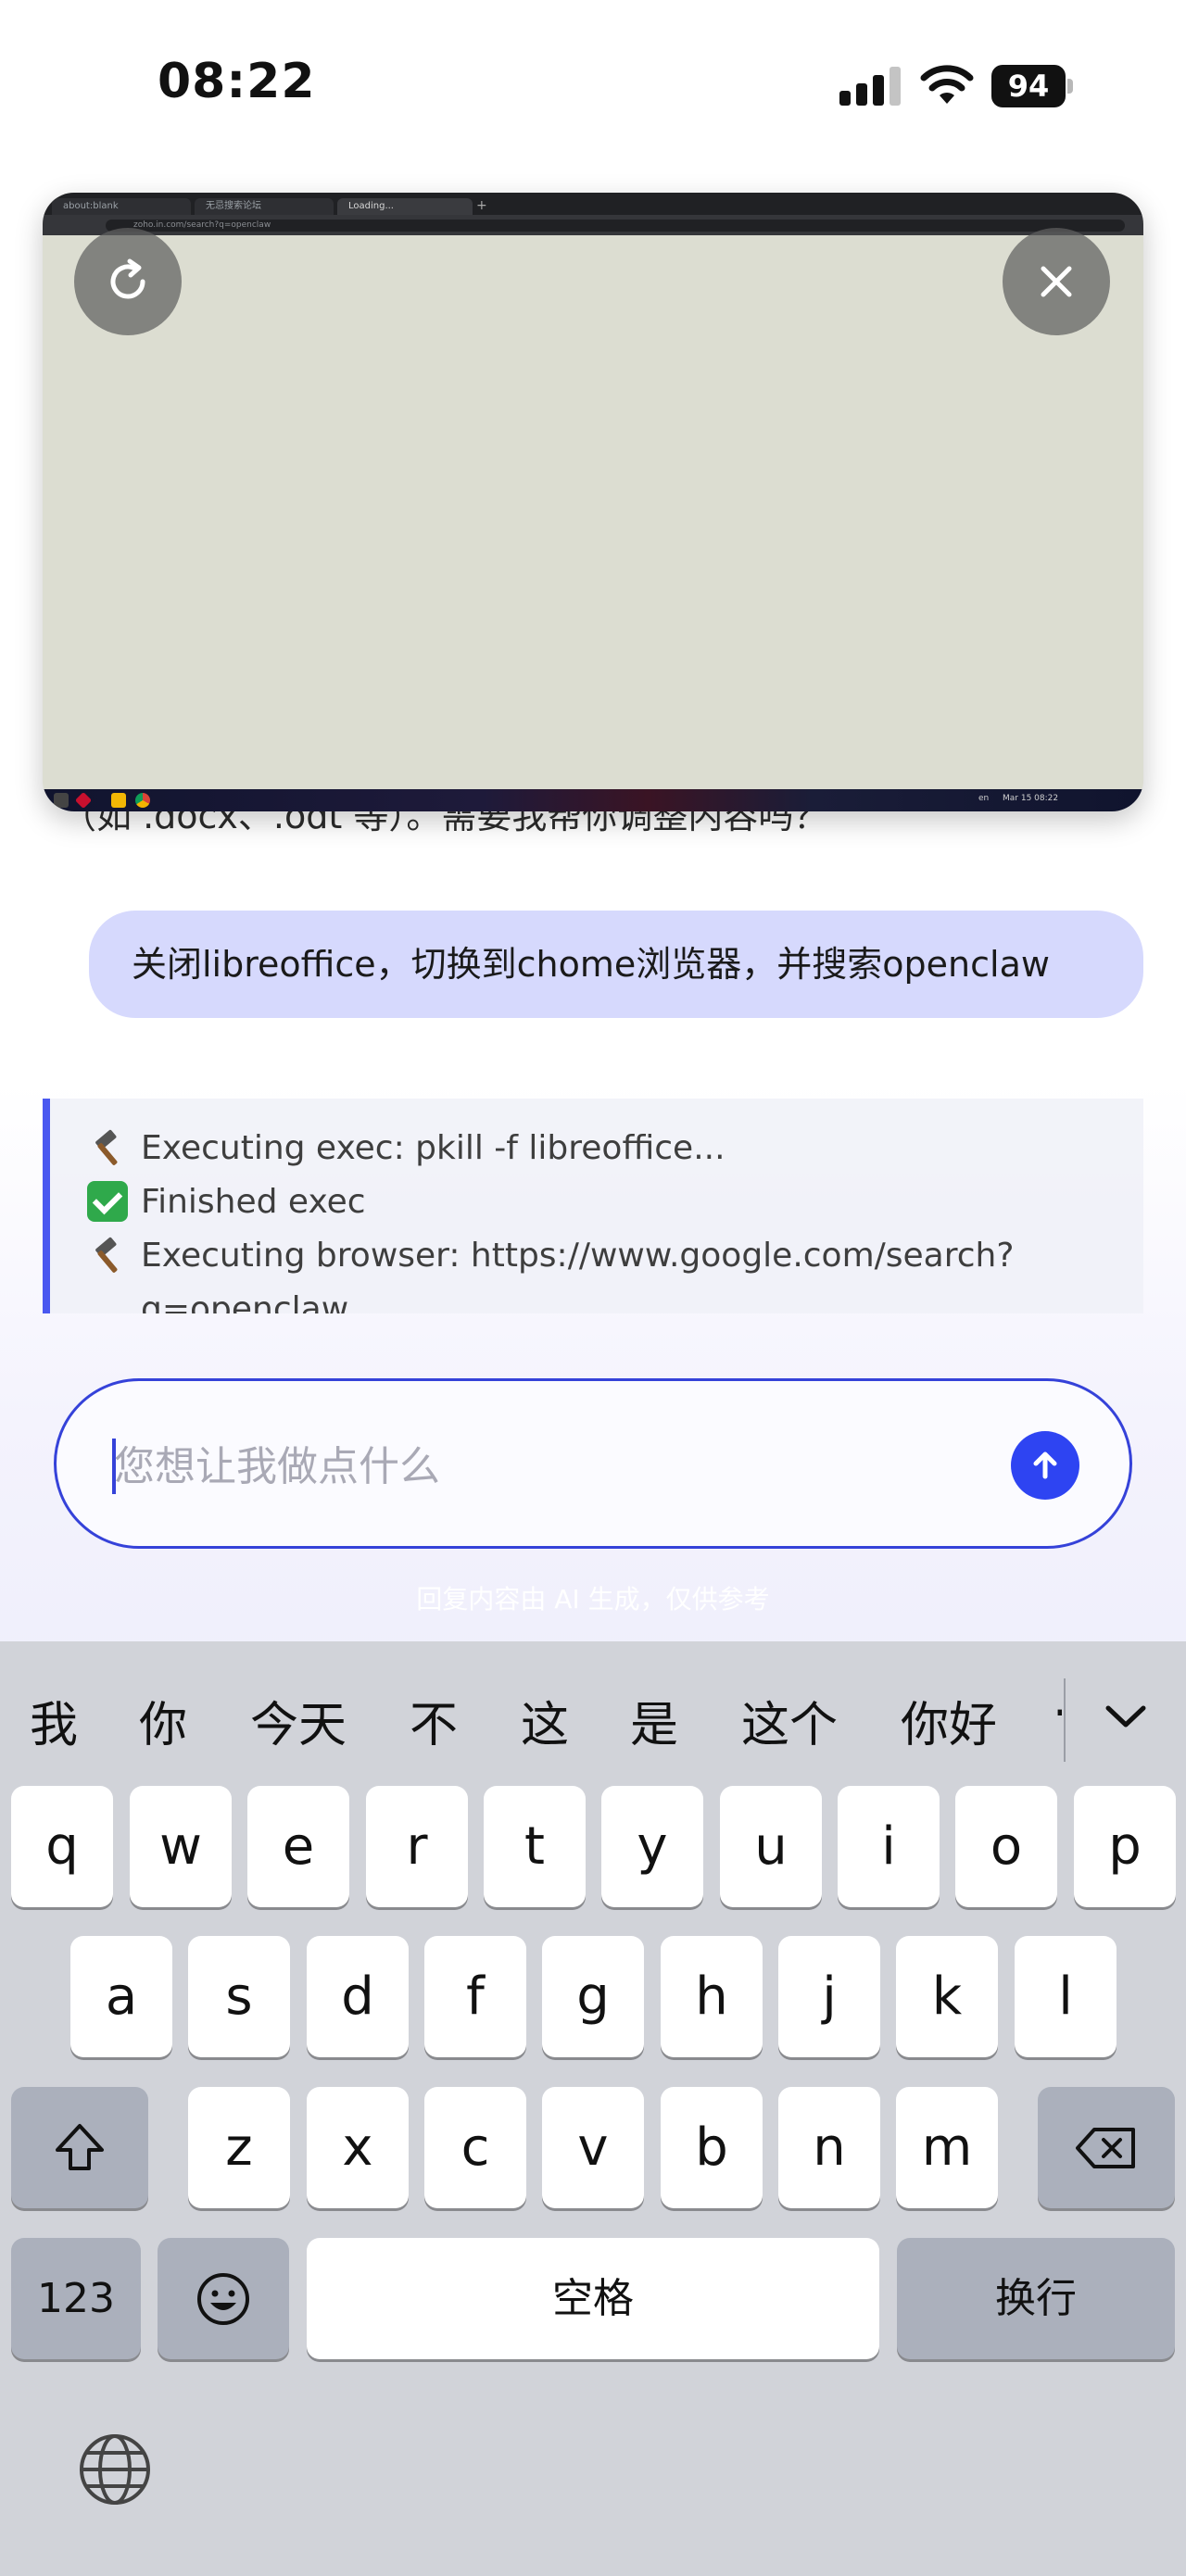  I want to click on candidate-word: 你好, so click(949, 1720).